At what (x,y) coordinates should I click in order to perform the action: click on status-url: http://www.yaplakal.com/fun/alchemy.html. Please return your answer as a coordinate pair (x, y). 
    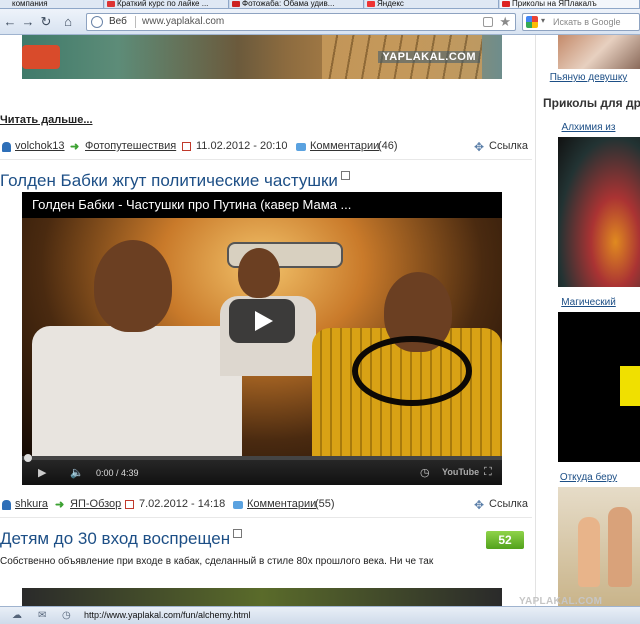
    Looking at the image, I should click on (167, 615).